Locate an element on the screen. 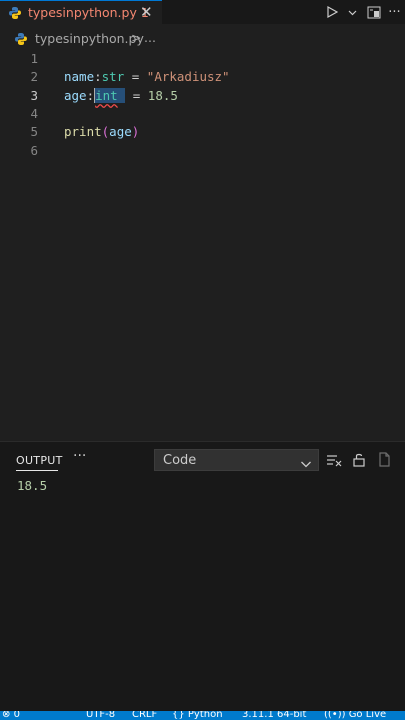 This screenshot has height=720, width=405. open-preview-button is located at coordinates (373, 12).